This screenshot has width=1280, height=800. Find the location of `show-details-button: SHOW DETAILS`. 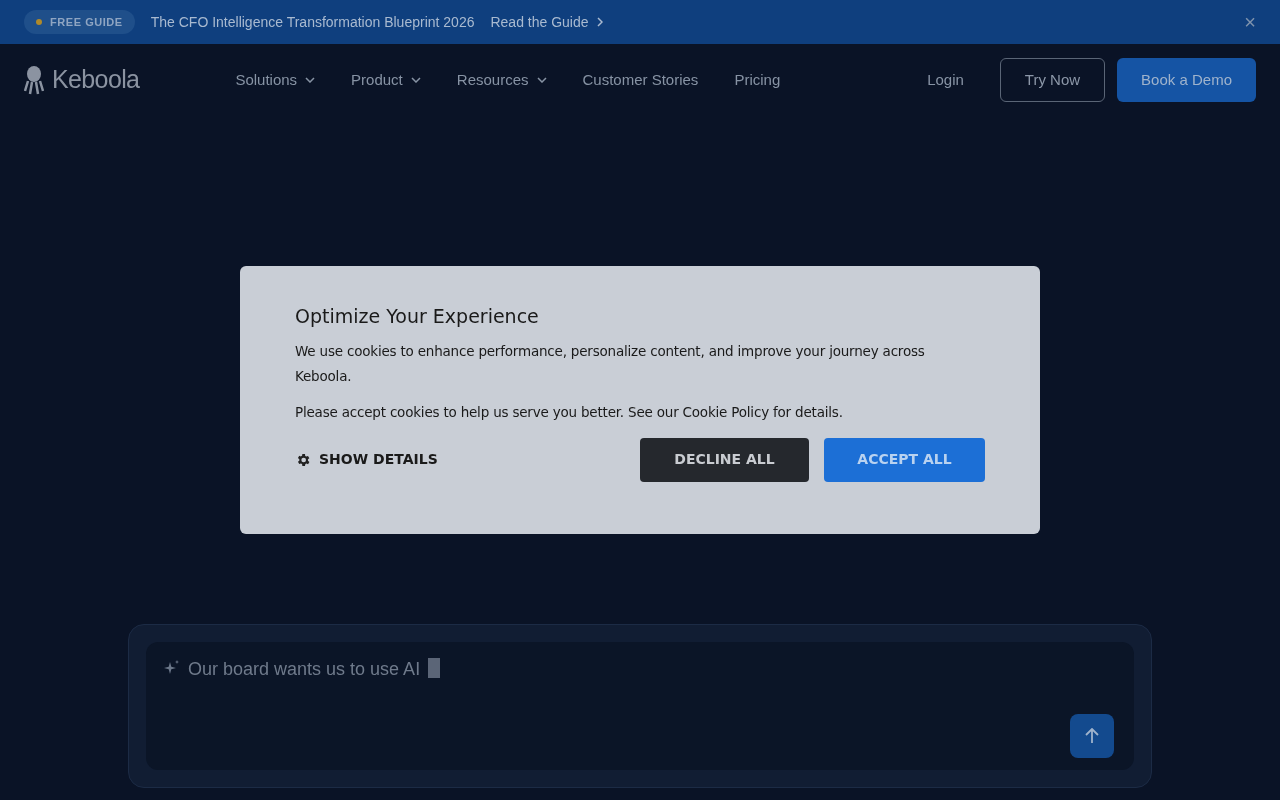

show-details-button: SHOW DETAILS is located at coordinates (366, 460).